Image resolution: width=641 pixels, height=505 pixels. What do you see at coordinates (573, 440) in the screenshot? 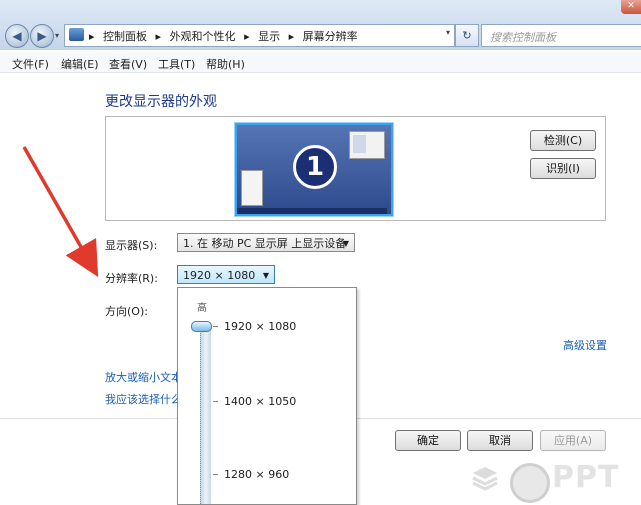
I see `apply-button: 应用(A)` at bounding box center [573, 440].